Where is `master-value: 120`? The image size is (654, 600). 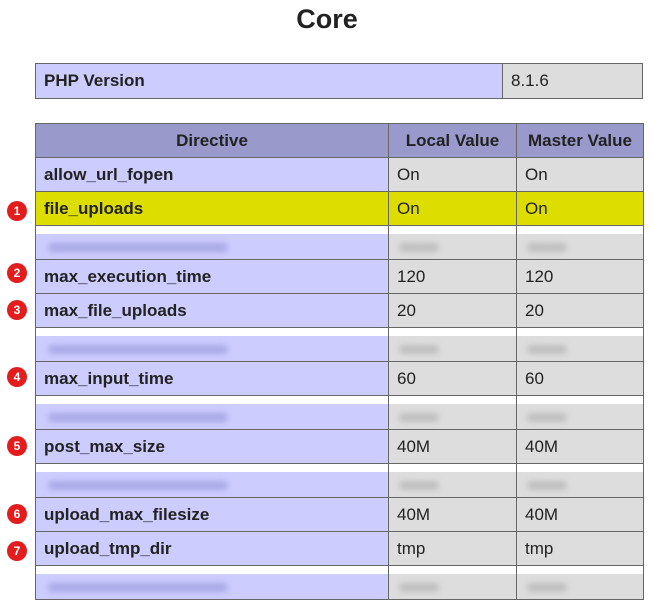 master-value: 120 is located at coordinates (580, 276).